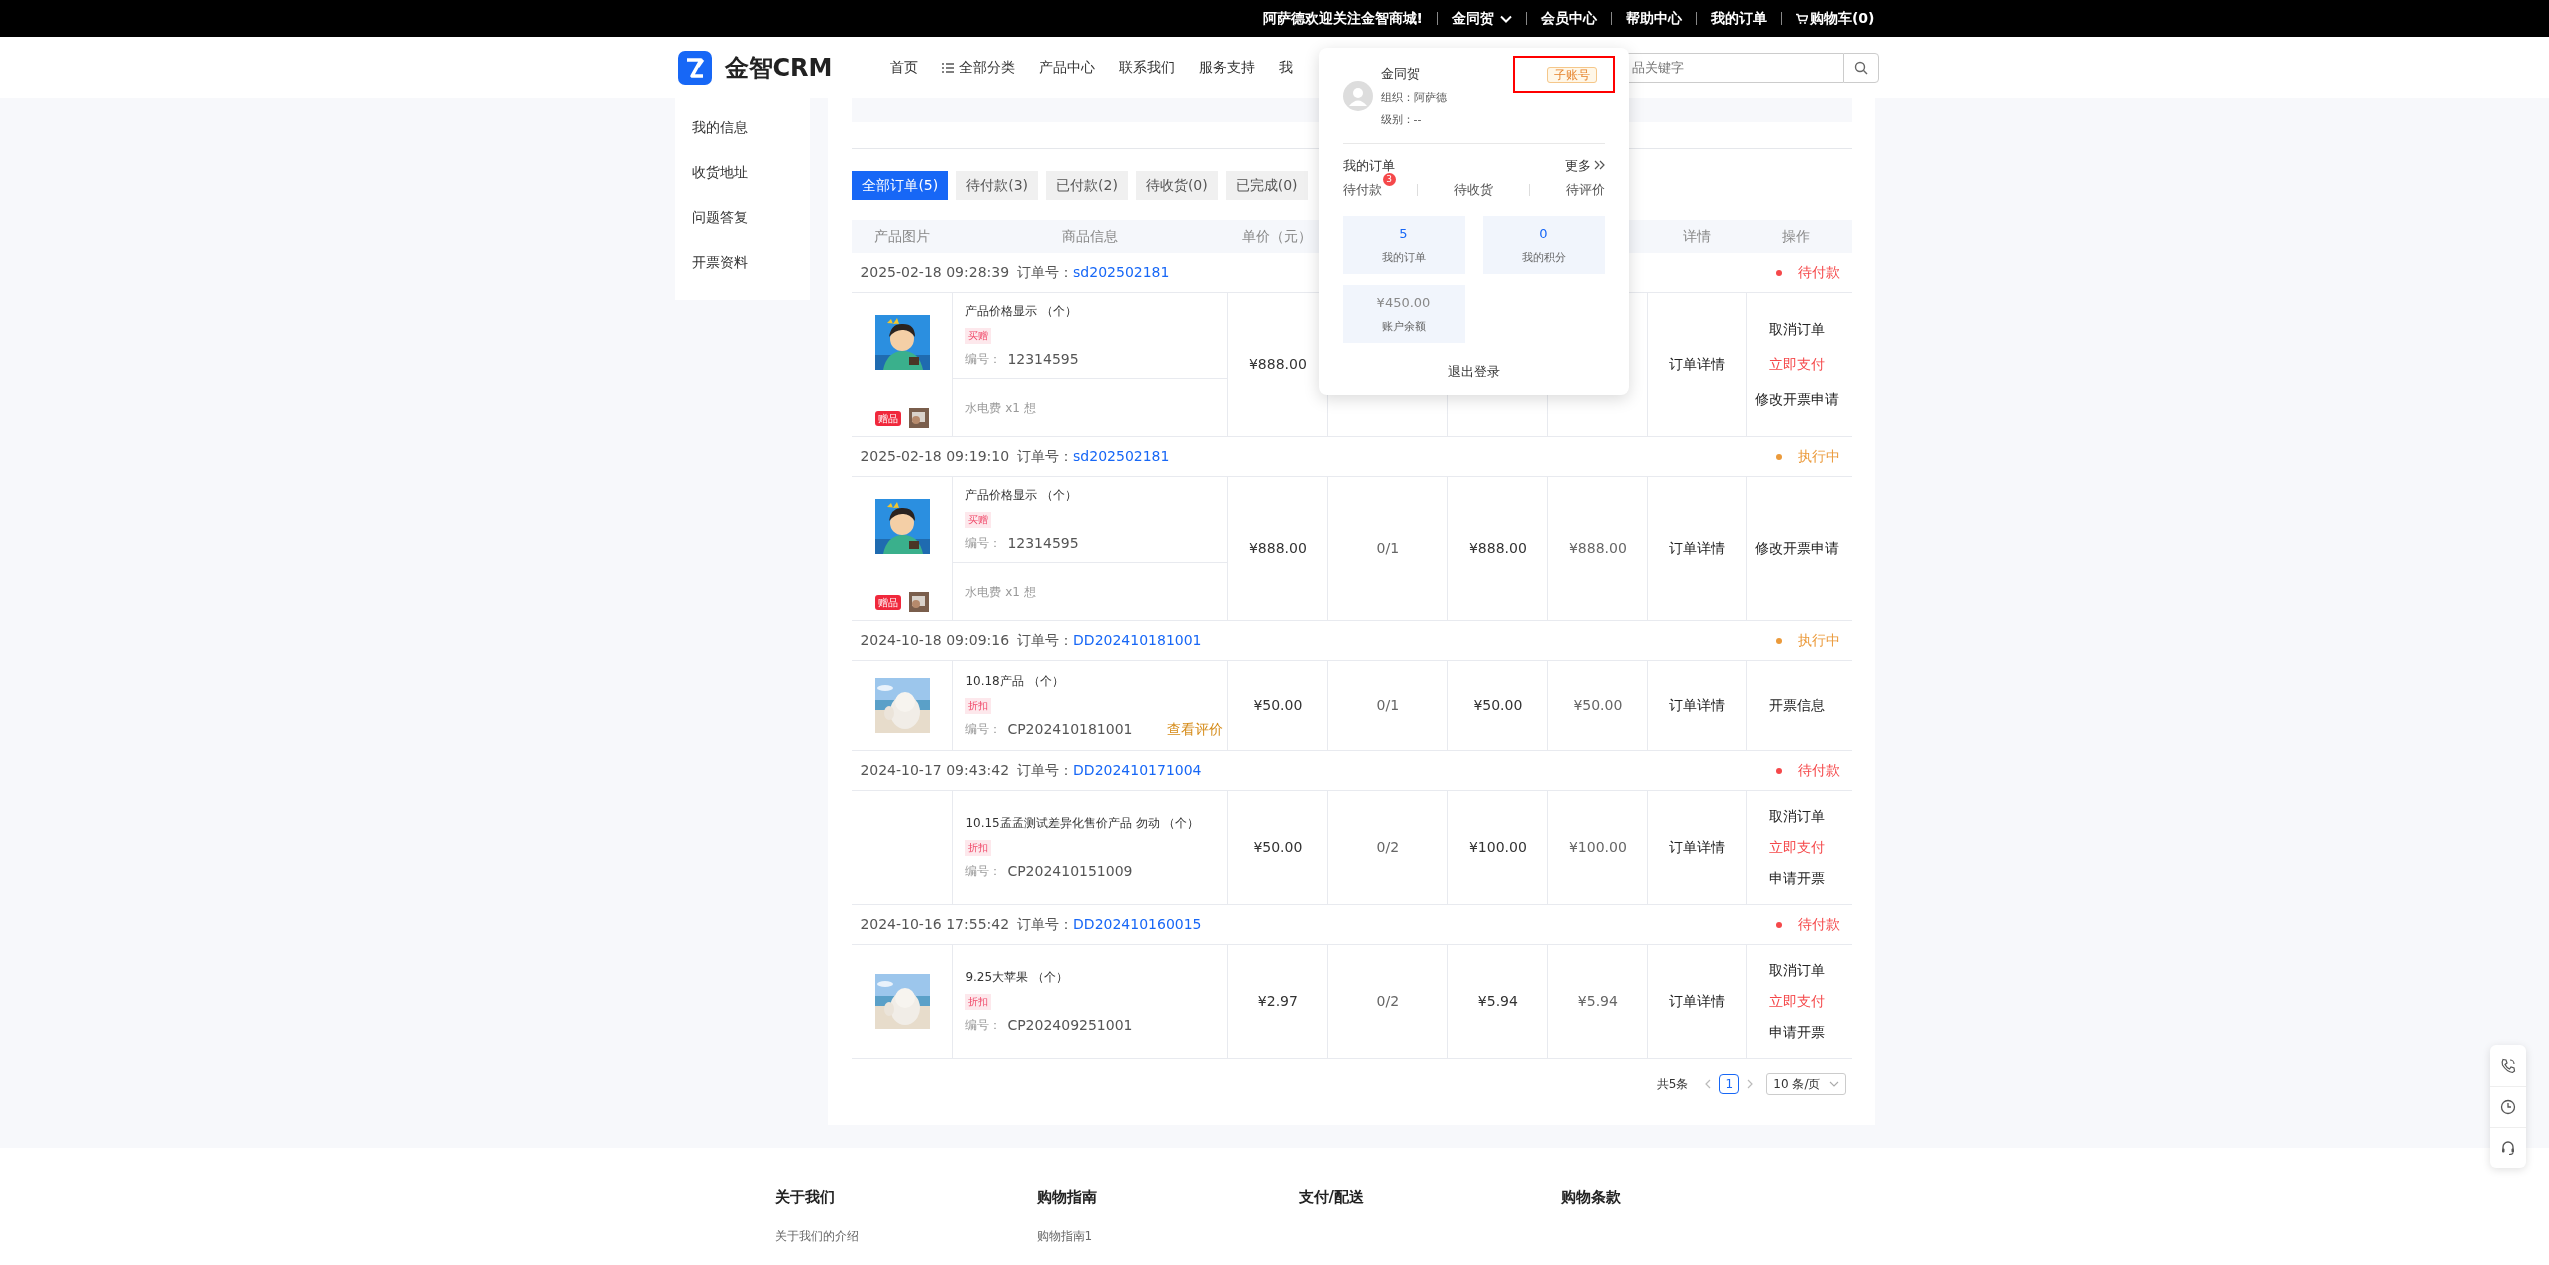 The height and width of the screenshot is (1265, 2549). I want to click on paid-amount: ¥888.00, so click(1597, 548).